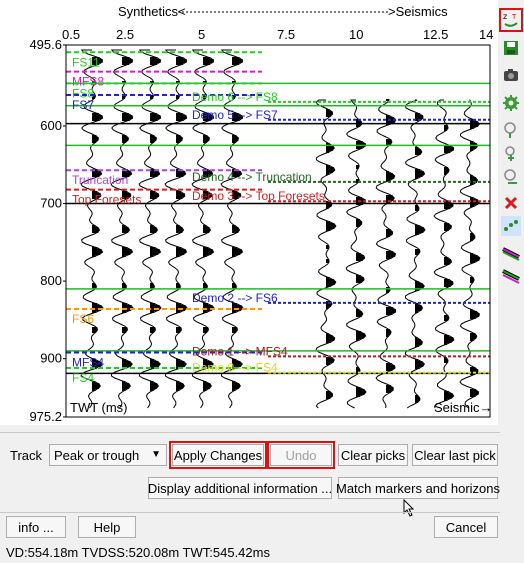 The image size is (524, 563). What do you see at coordinates (138, 552) in the screenshot?
I see `status-bar: VD:554.18m TVDSS:520.08m TWT:545.42ms` at bounding box center [138, 552].